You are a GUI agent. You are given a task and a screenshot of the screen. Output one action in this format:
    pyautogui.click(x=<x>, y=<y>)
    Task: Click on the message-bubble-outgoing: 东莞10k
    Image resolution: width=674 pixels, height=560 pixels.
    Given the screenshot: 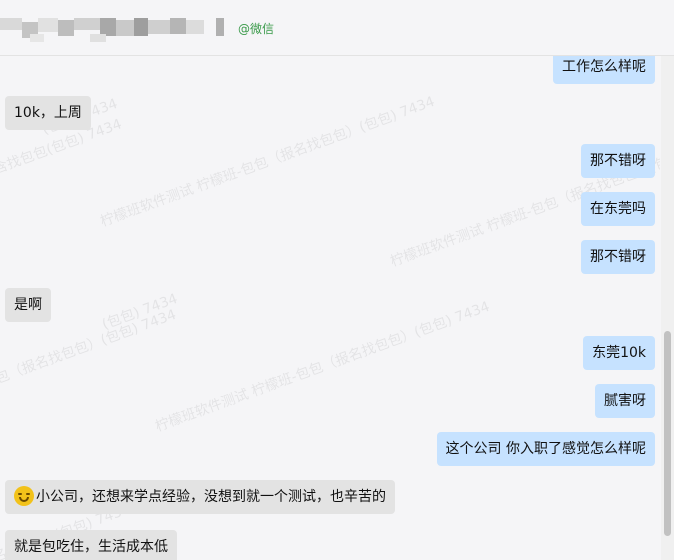 What is the action you would take?
    pyautogui.click(x=619, y=353)
    